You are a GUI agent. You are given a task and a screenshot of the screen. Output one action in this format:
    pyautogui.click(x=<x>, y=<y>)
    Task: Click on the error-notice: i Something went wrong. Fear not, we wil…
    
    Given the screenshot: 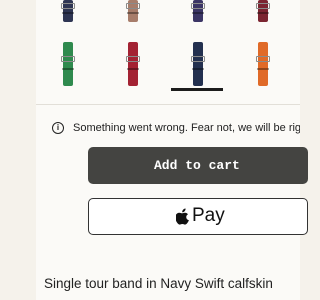 What is the action you would take?
    pyautogui.click(x=176, y=129)
    